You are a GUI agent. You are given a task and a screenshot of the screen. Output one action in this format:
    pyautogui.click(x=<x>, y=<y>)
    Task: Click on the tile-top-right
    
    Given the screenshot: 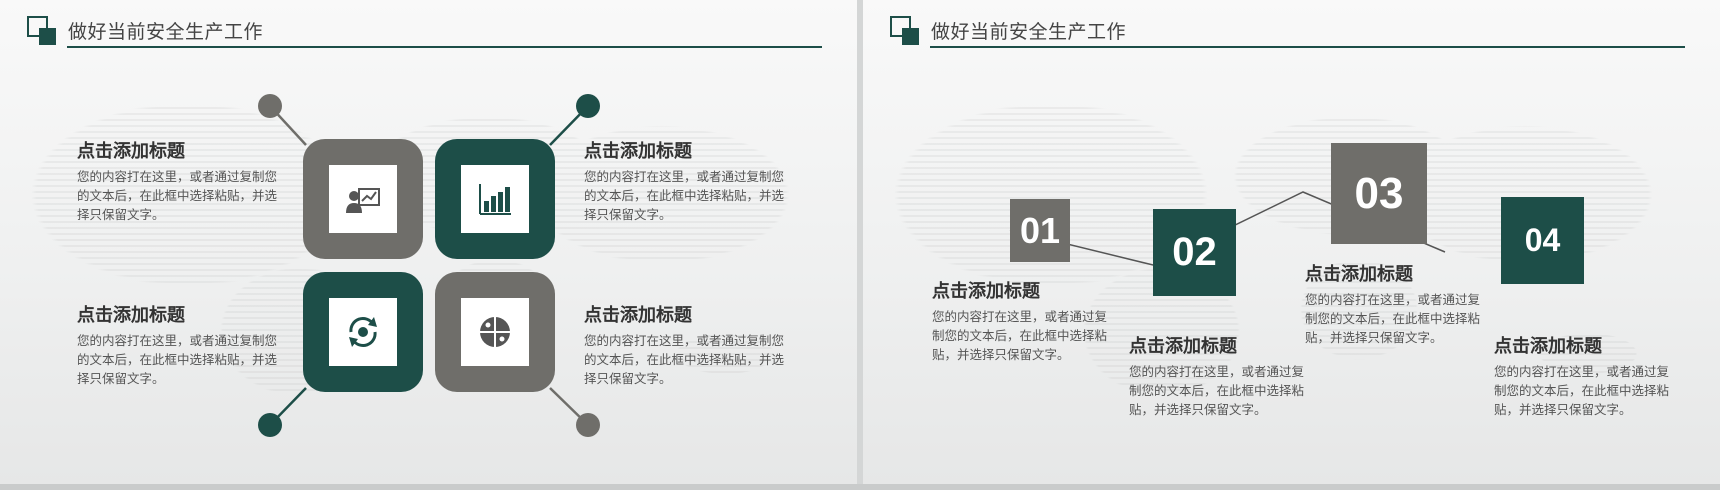 What is the action you would take?
    pyautogui.click(x=495, y=199)
    